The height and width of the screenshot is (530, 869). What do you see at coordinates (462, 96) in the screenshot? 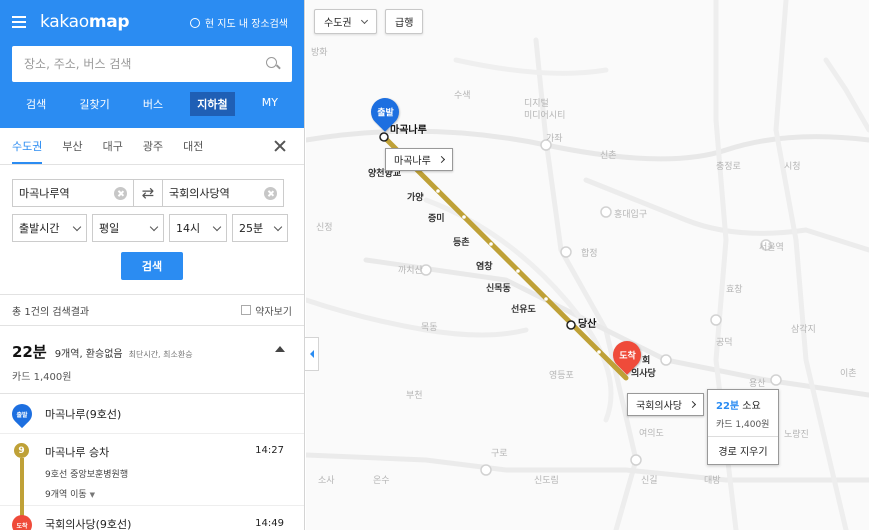
I see `map-label: 수색` at bounding box center [462, 96].